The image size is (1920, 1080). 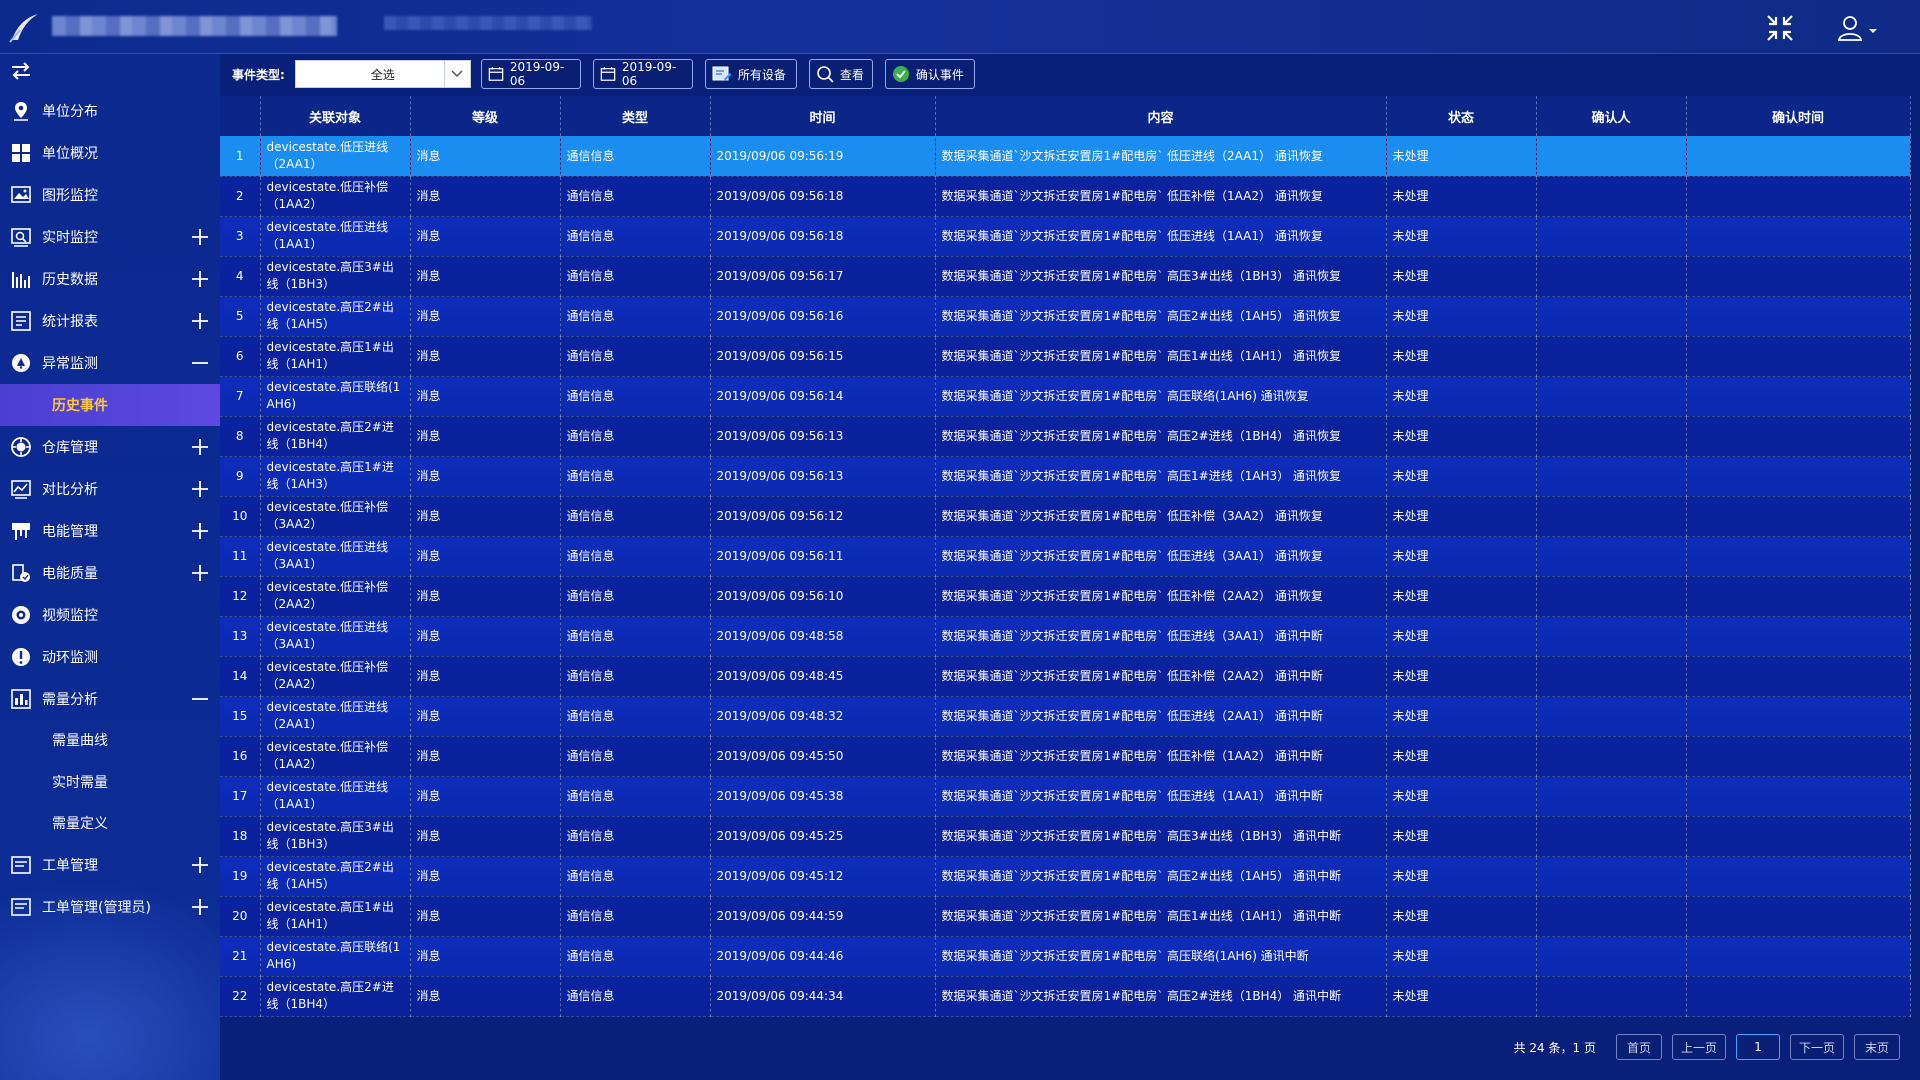 I want to click on cell-object: devicestate.低压进线（3AA1）, so click(x=335, y=556).